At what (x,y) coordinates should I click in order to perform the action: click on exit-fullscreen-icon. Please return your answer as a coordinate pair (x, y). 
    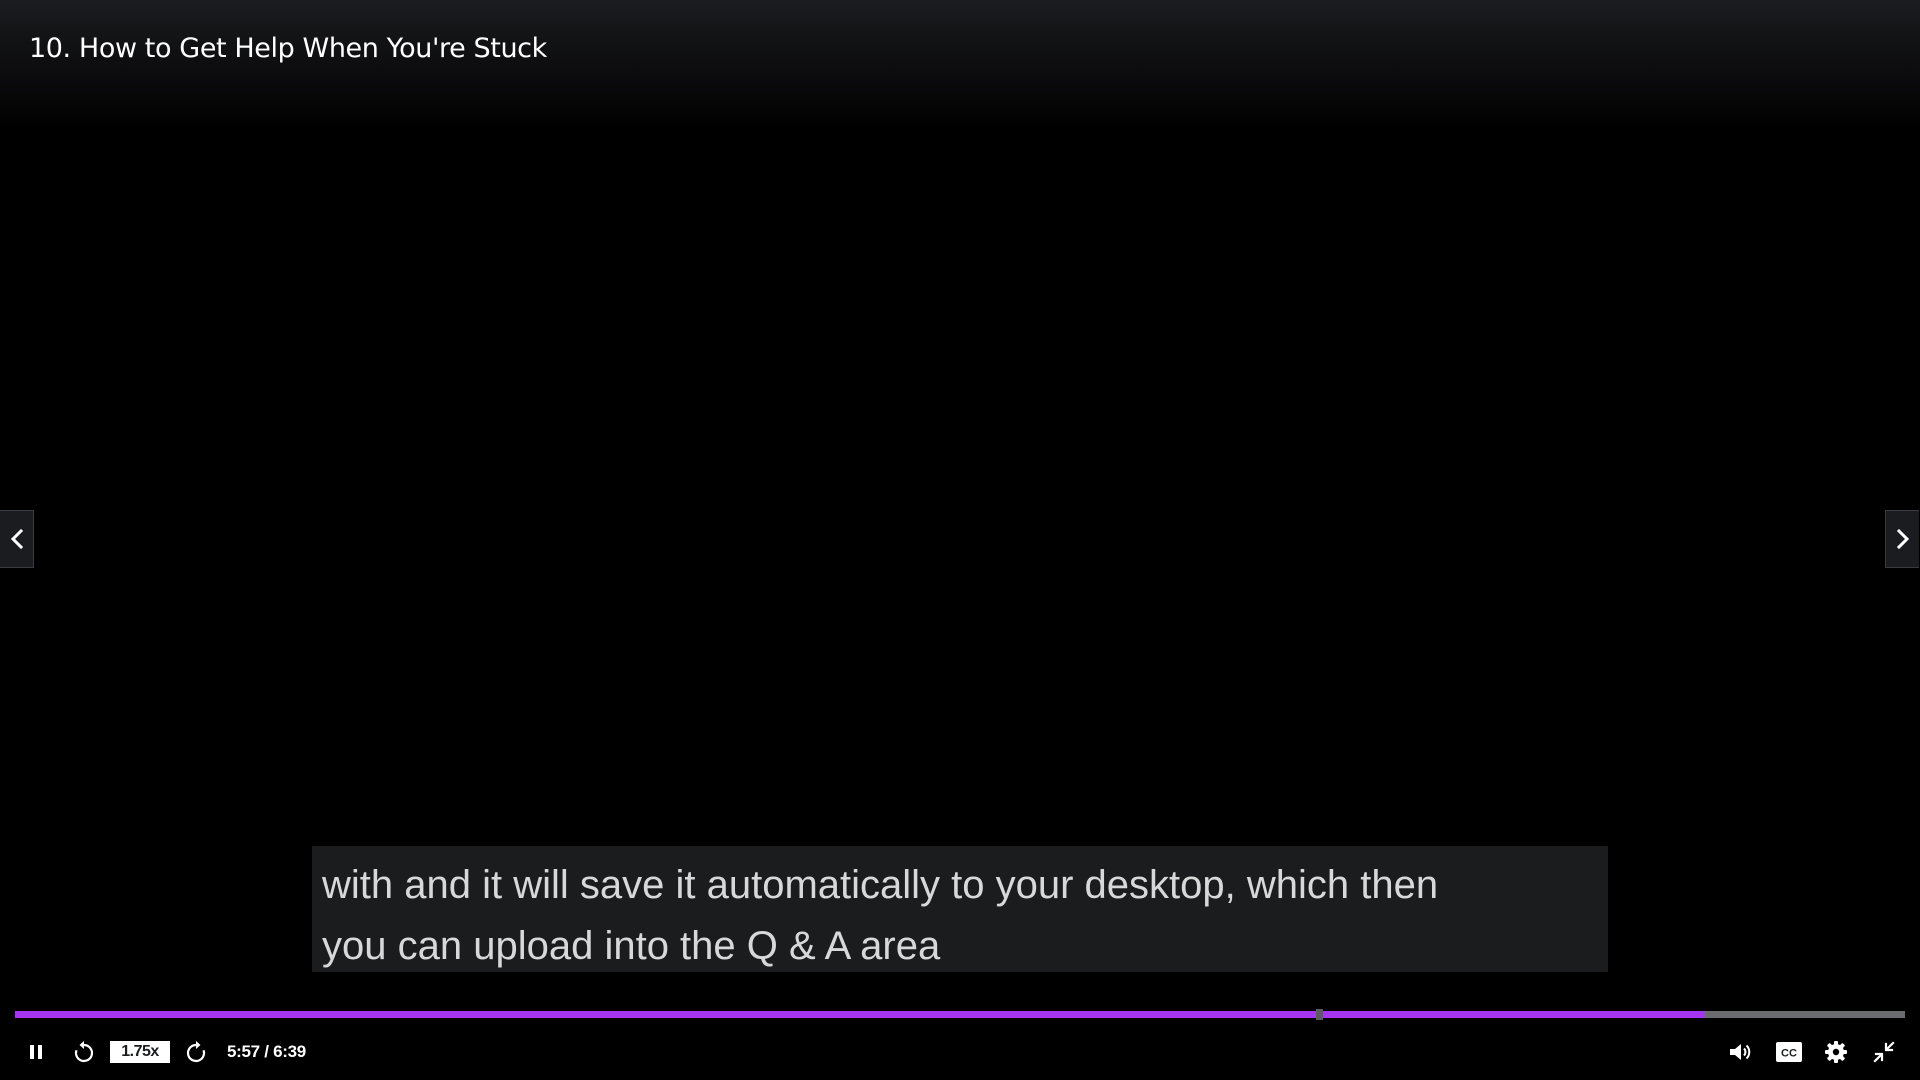
    Looking at the image, I should click on (1884, 1052).